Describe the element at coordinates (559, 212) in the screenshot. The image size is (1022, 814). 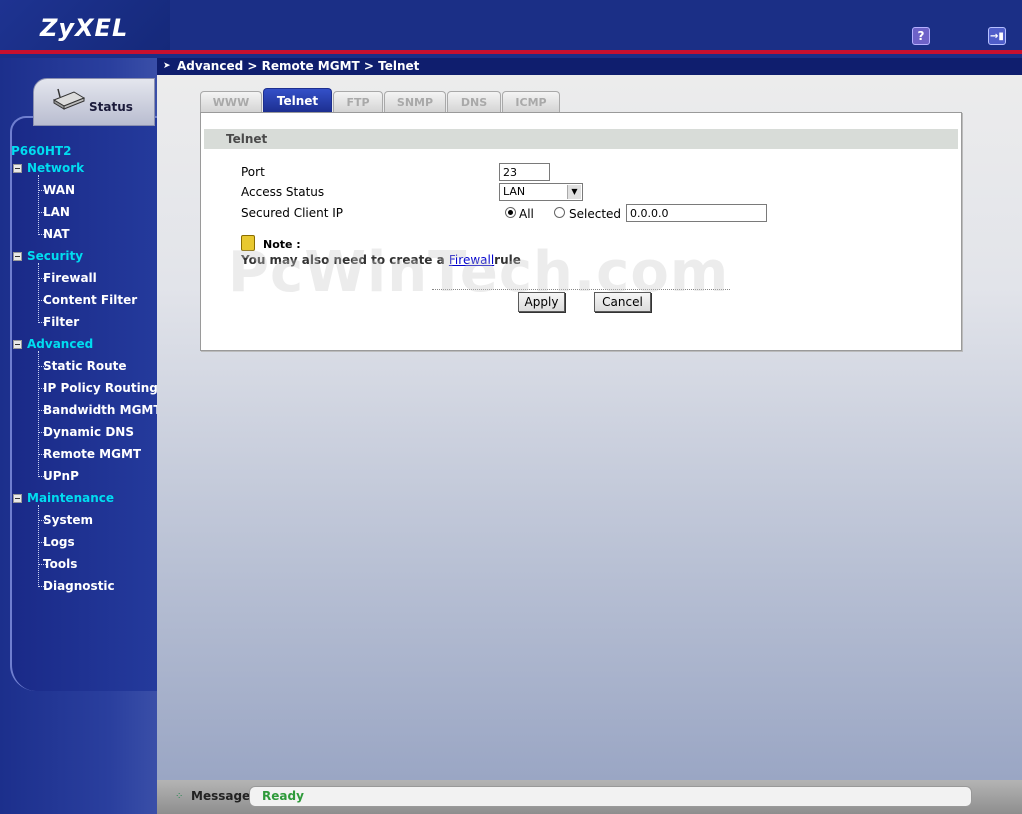
I see `radio-selected` at that location.